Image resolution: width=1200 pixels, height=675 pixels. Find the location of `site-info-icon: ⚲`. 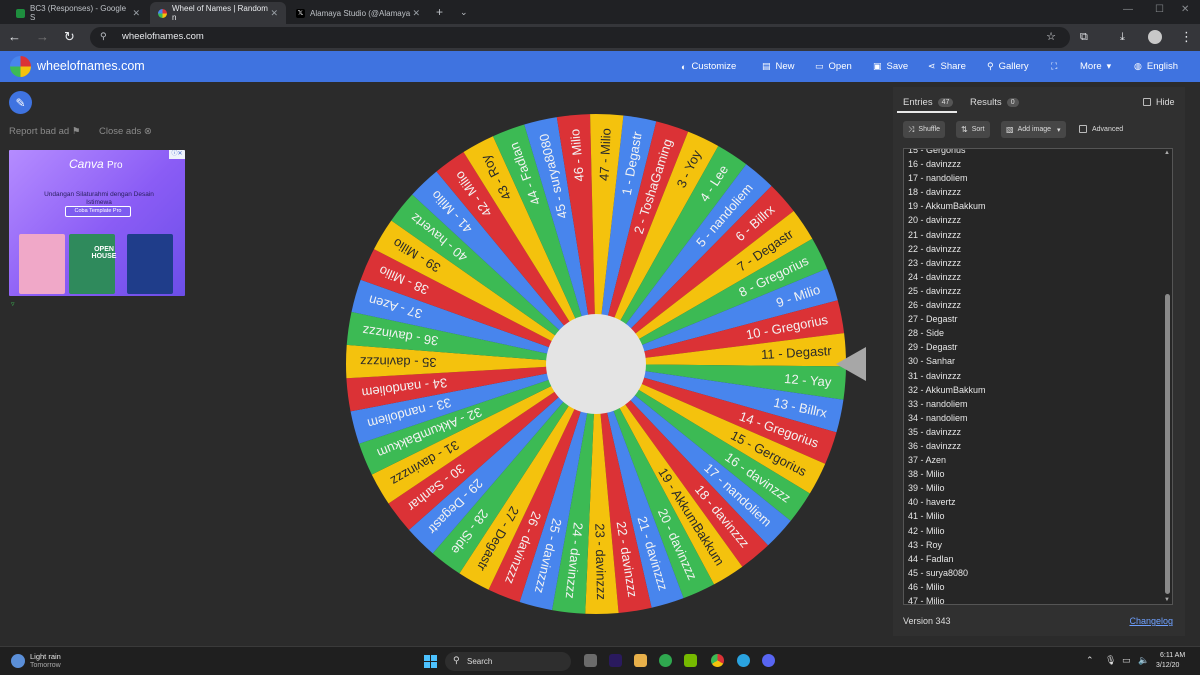

site-info-icon: ⚲ is located at coordinates (103, 36).